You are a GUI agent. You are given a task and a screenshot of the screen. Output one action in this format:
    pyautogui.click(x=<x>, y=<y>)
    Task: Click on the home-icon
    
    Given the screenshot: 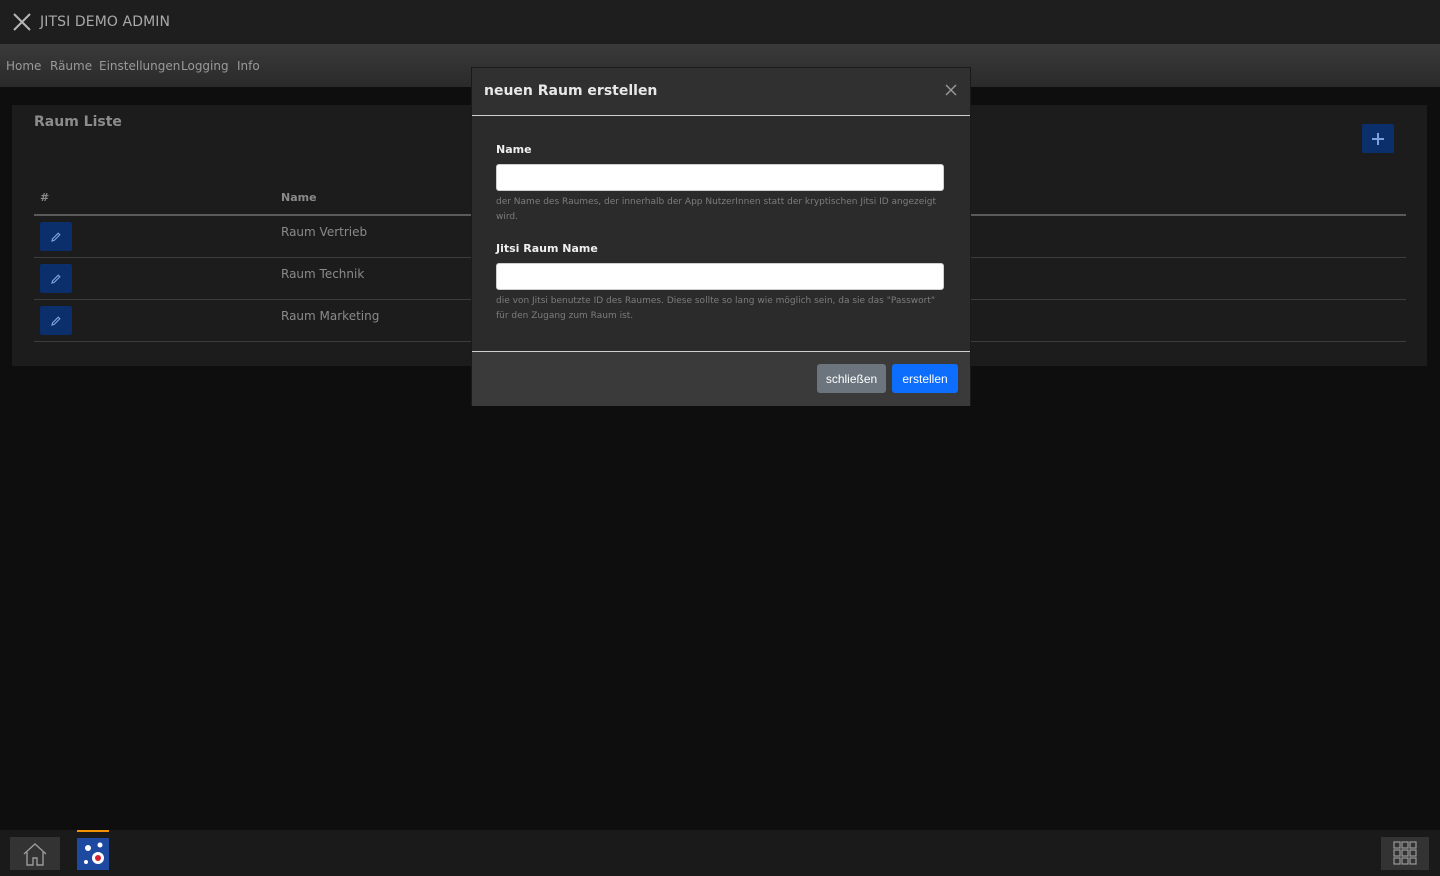 What is the action you would take?
    pyautogui.click(x=35, y=854)
    